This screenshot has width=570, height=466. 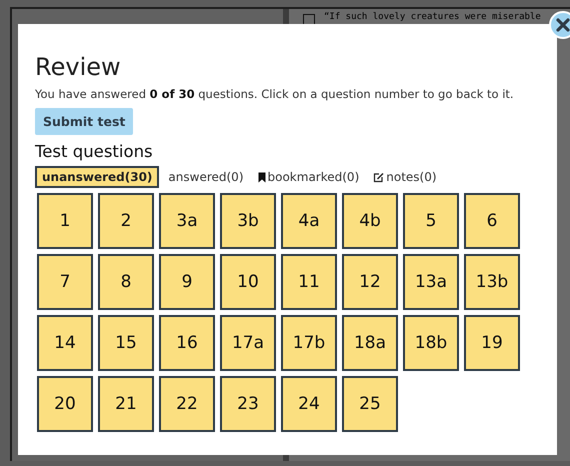 What do you see at coordinates (187, 404) in the screenshot?
I see `question-button: 22` at bounding box center [187, 404].